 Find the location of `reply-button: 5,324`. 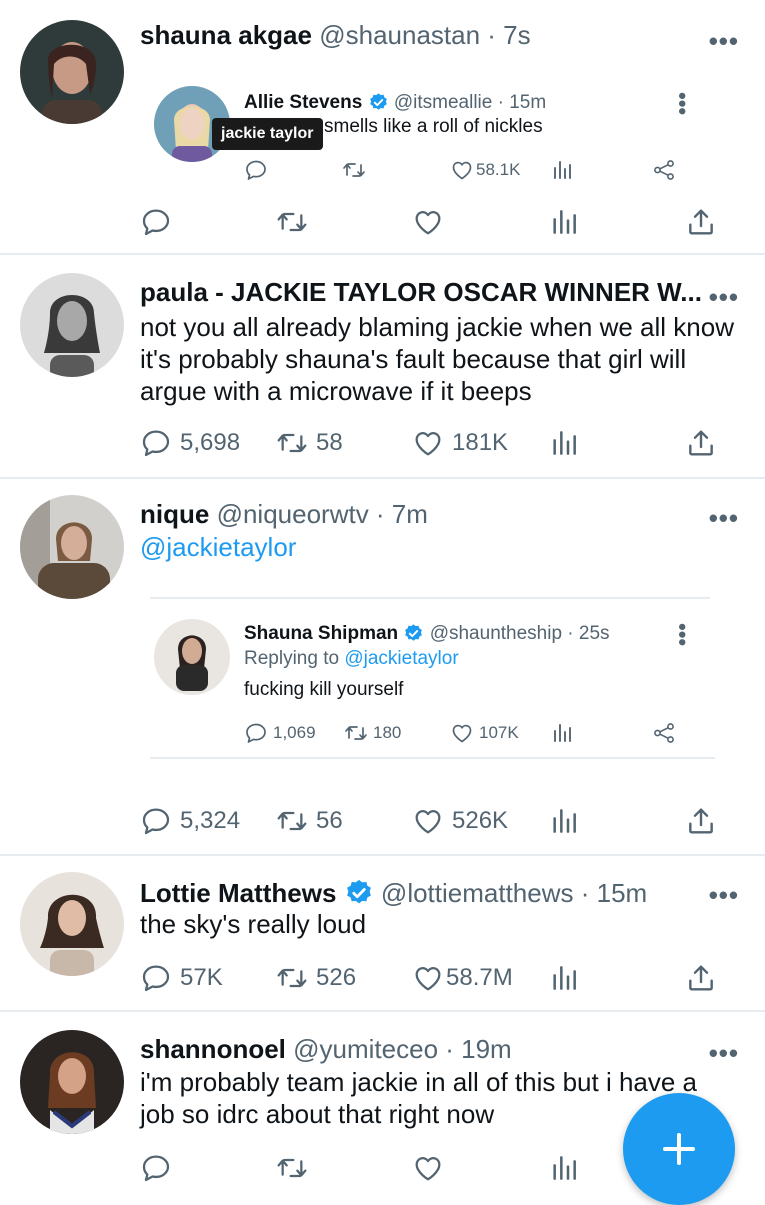

reply-button: 5,324 is located at coordinates (190, 821).